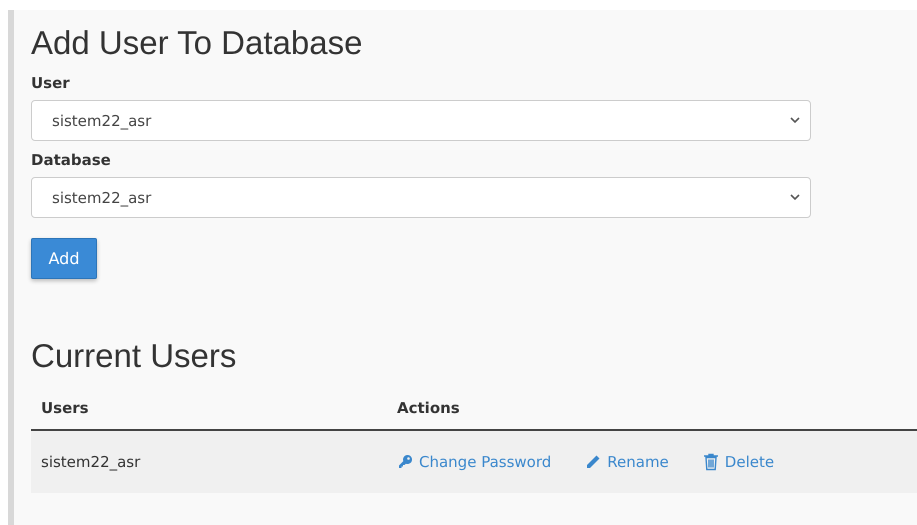  What do you see at coordinates (474, 462) in the screenshot?
I see `action-link: Change Password` at bounding box center [474, 462].